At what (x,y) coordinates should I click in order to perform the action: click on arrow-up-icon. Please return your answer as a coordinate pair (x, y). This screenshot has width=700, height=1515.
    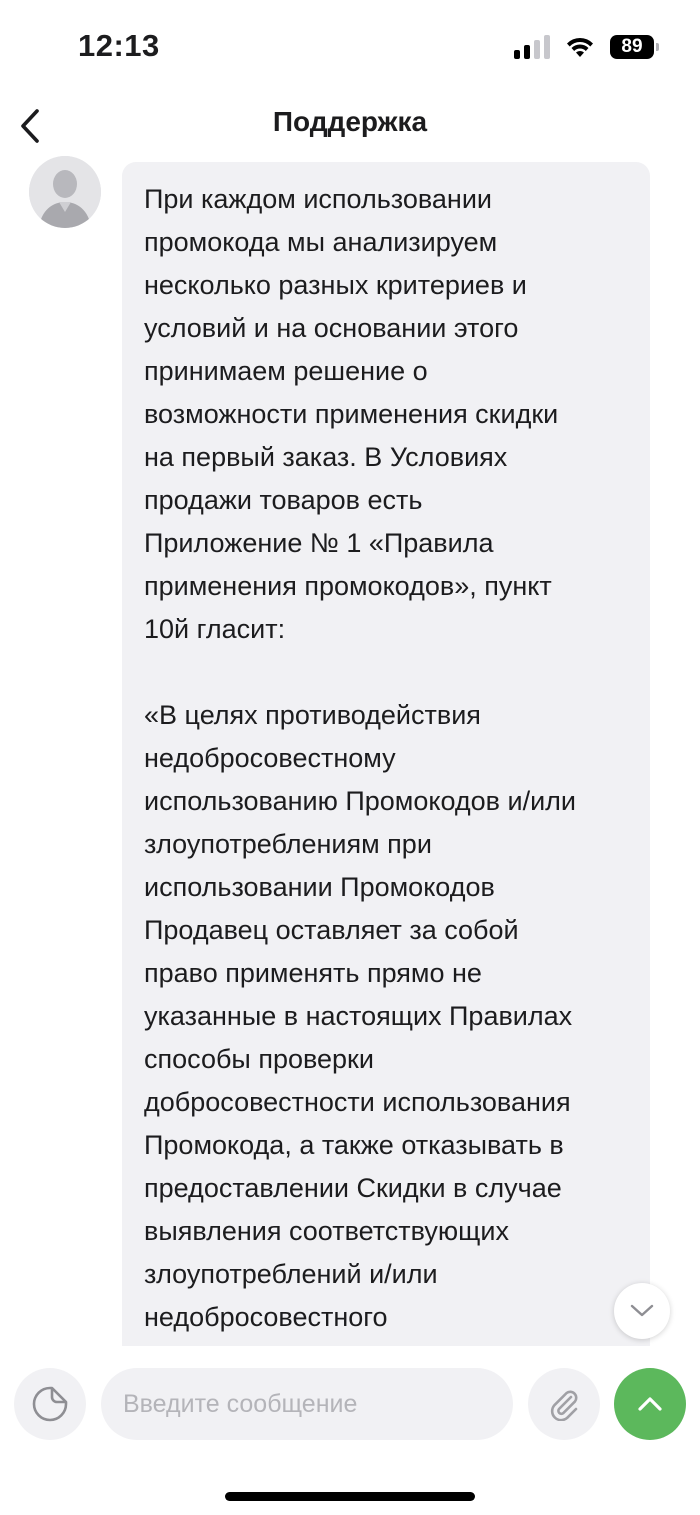
    Looking at the image, I should click on (650, 1404).